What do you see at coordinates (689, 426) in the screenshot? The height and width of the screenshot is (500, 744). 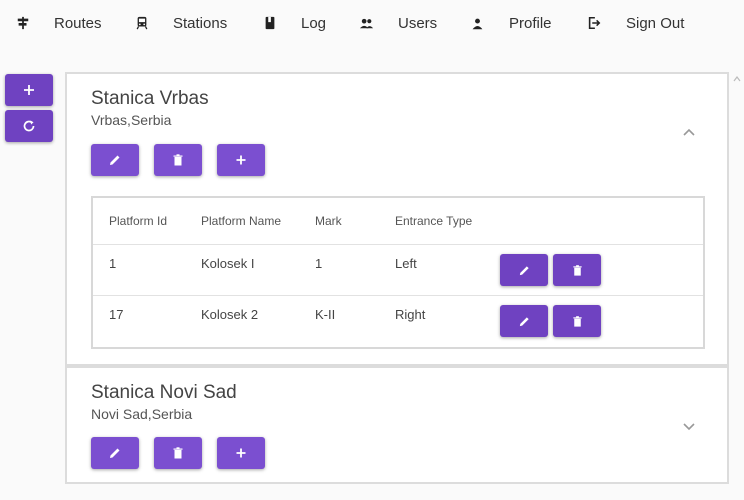 I see `chevron-down-icon` at bounding box center [689, 426].